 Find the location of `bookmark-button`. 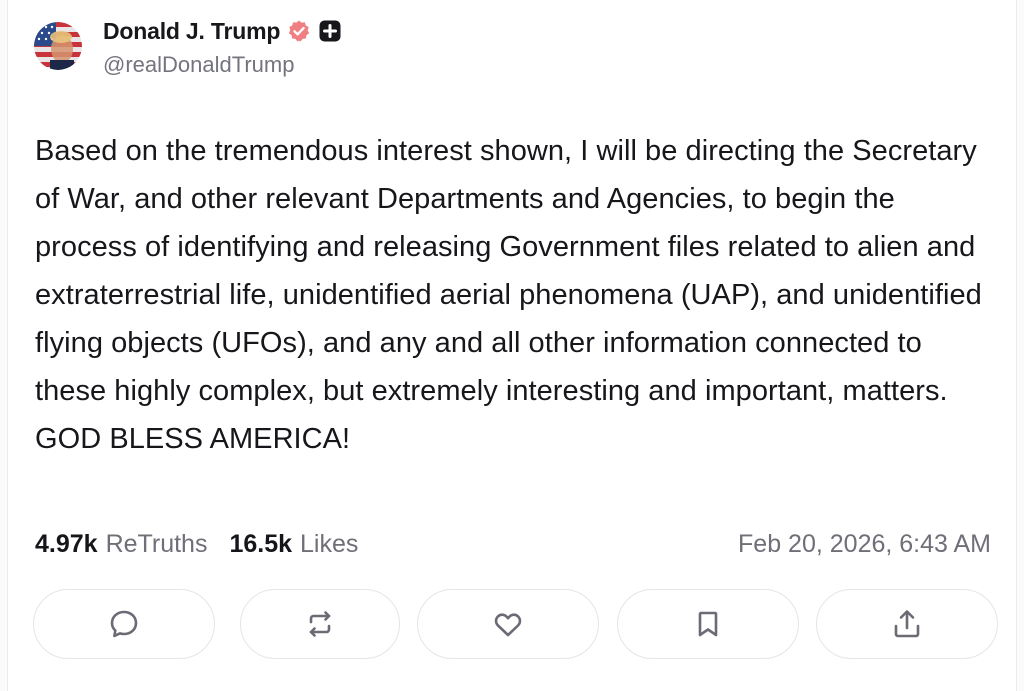

bookmark-button is located at coordinates (708, 624).